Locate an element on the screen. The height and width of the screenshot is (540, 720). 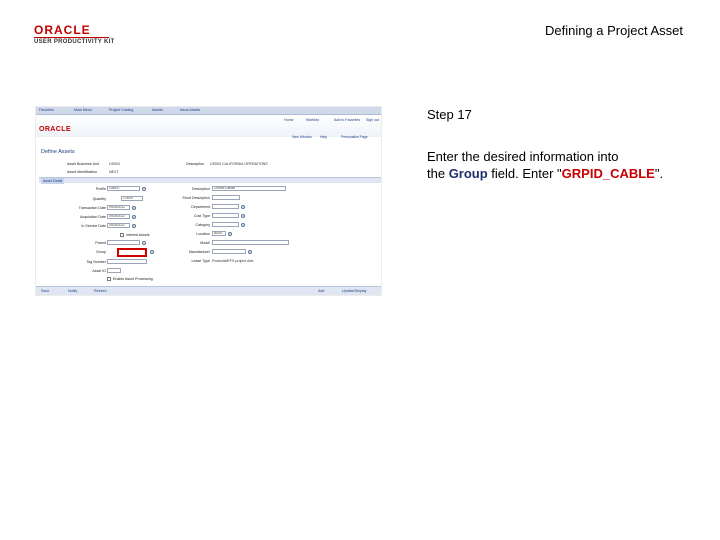
transaction-date-label: Transaction Date is located at coordinates (92, 208).